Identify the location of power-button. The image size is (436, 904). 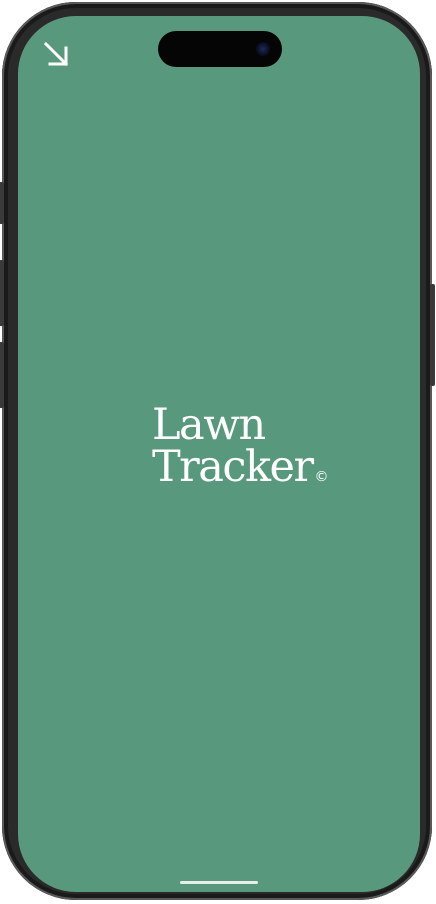
(432, 335).